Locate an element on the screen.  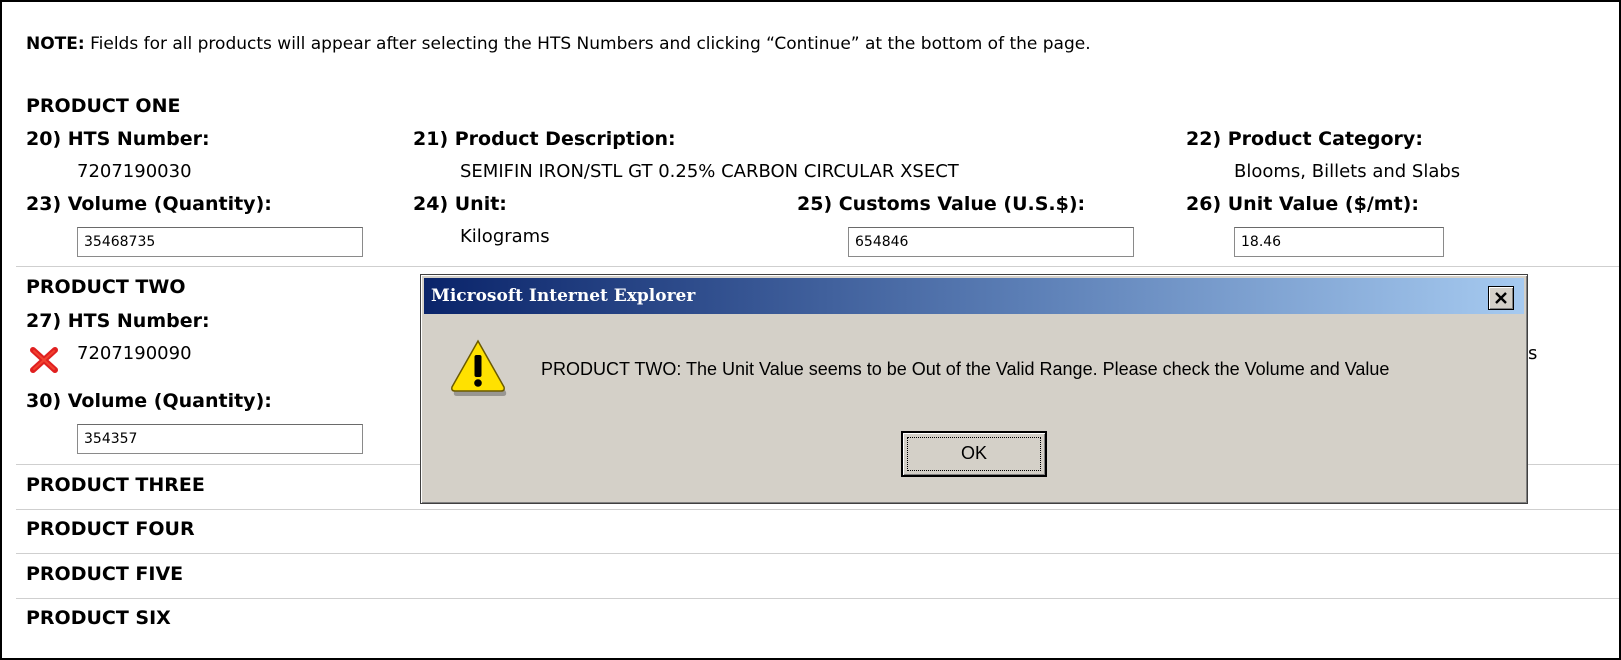
ok-button-label: OK is located at coordinates (973, 453).